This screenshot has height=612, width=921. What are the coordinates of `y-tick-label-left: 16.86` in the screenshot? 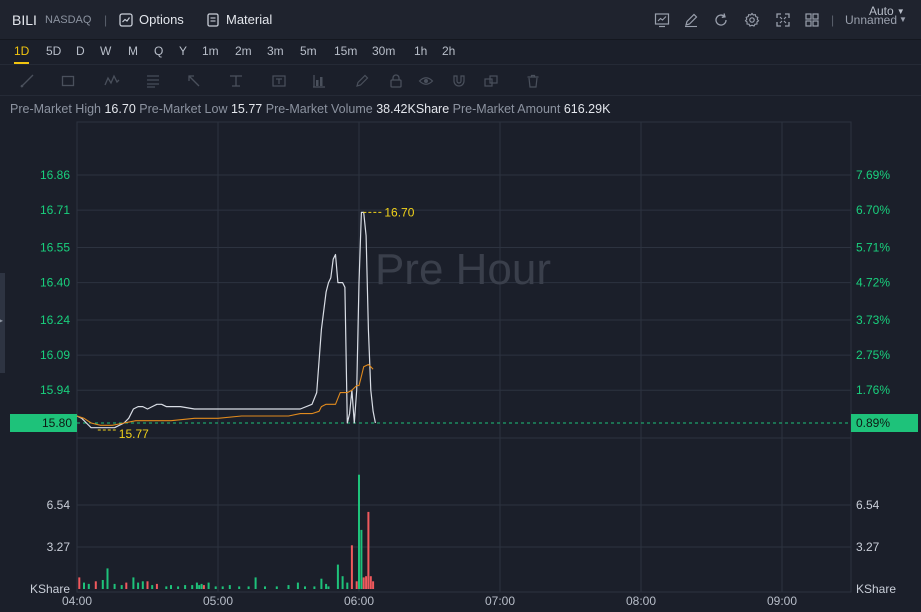 It's located at (55, 175).